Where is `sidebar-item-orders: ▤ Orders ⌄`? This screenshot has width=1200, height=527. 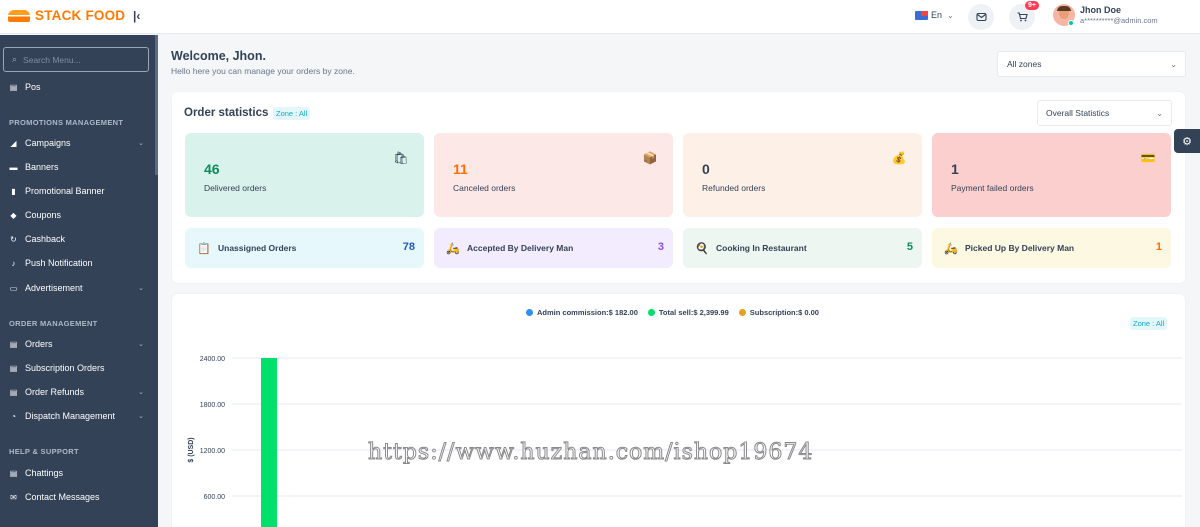
sidebar-item-orders: ▤ Orders ⌄ is located at coordinates (78, 344).